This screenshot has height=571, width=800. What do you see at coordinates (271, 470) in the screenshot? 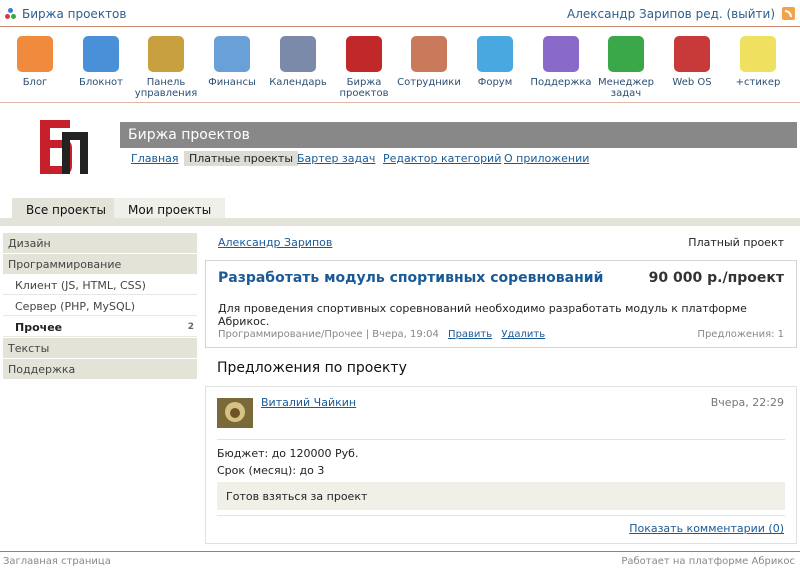
I see `offer-term: Срок (месяц): до 3` at bounding box center [271, 470].